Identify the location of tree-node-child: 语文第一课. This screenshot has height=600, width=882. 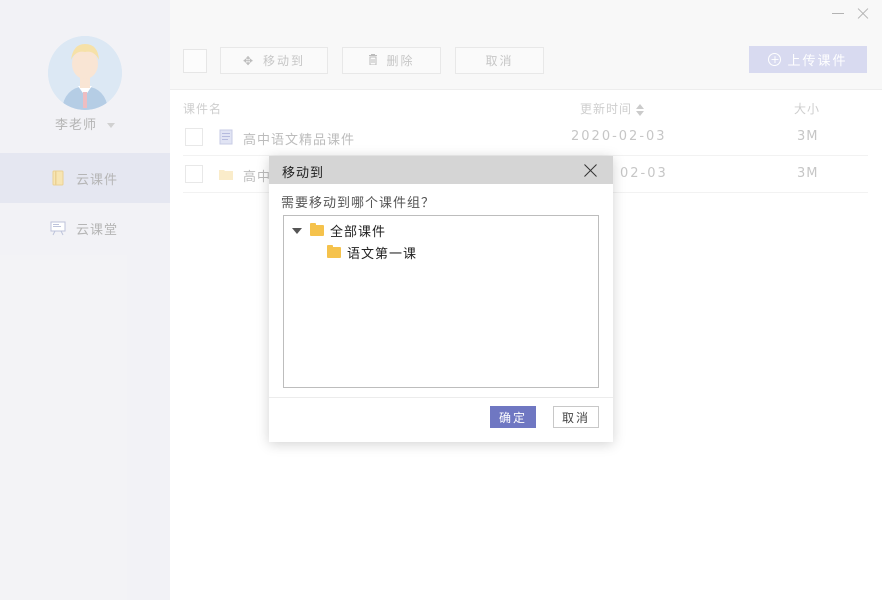
(372, 252).